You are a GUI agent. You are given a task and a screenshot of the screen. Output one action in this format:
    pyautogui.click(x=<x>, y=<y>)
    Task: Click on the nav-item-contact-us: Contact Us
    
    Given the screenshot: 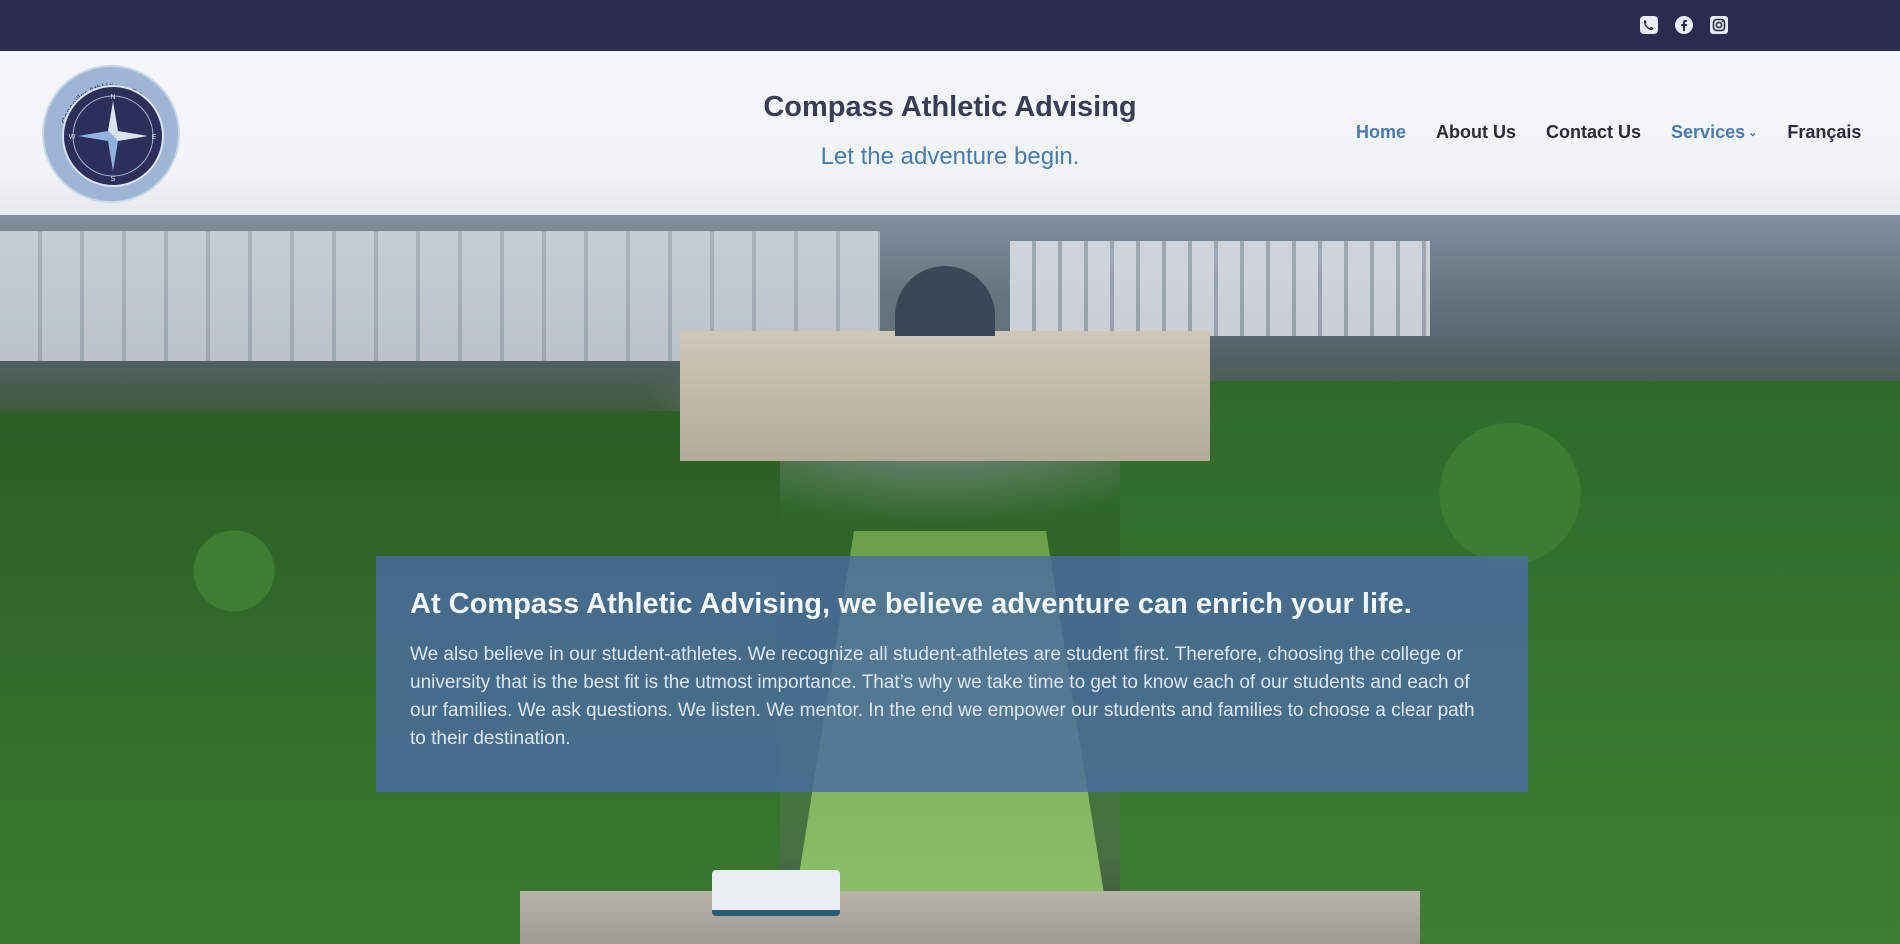 What is the action you would take?
    pyautogui.click(x=1593, y=132)
    